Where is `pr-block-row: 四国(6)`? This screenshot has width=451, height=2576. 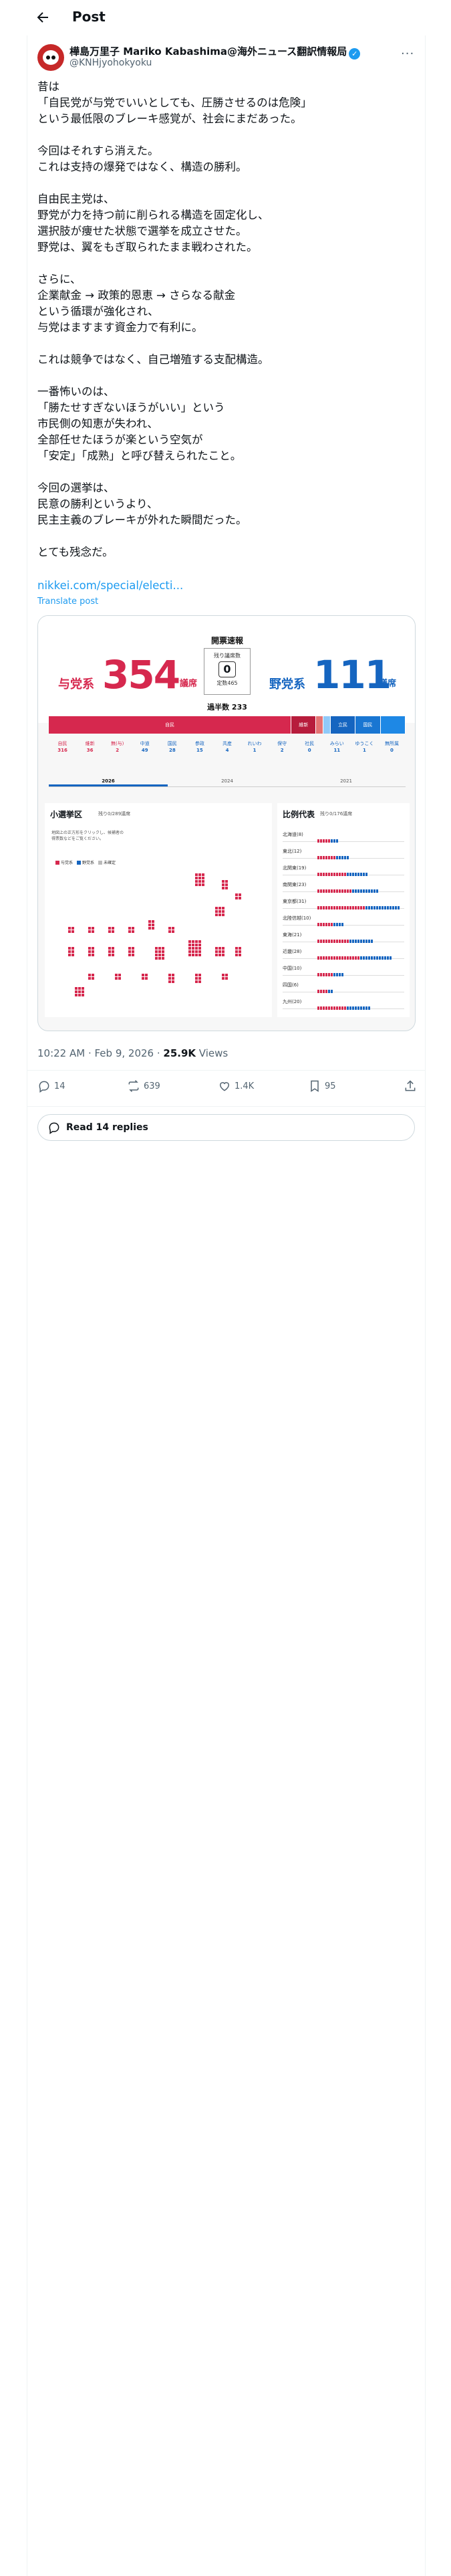
pr-block-row: 四国(6) is located at coordinates (343, 986).